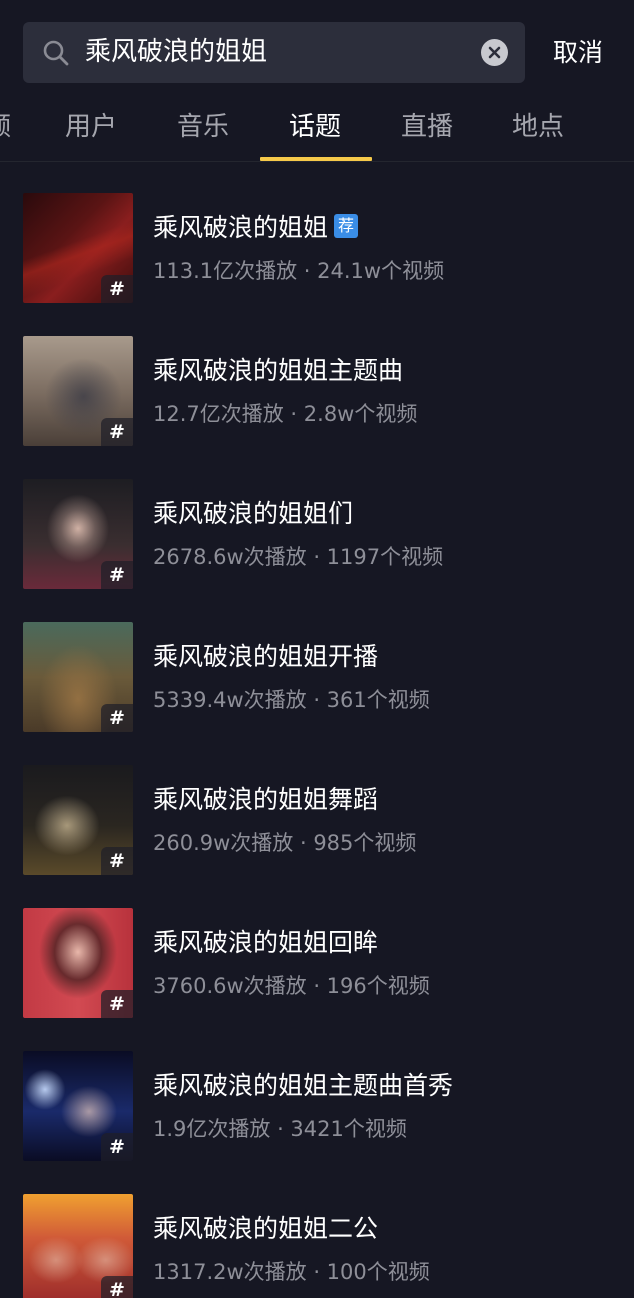  I want to click on tab-places: 地点, so click(538, 127).